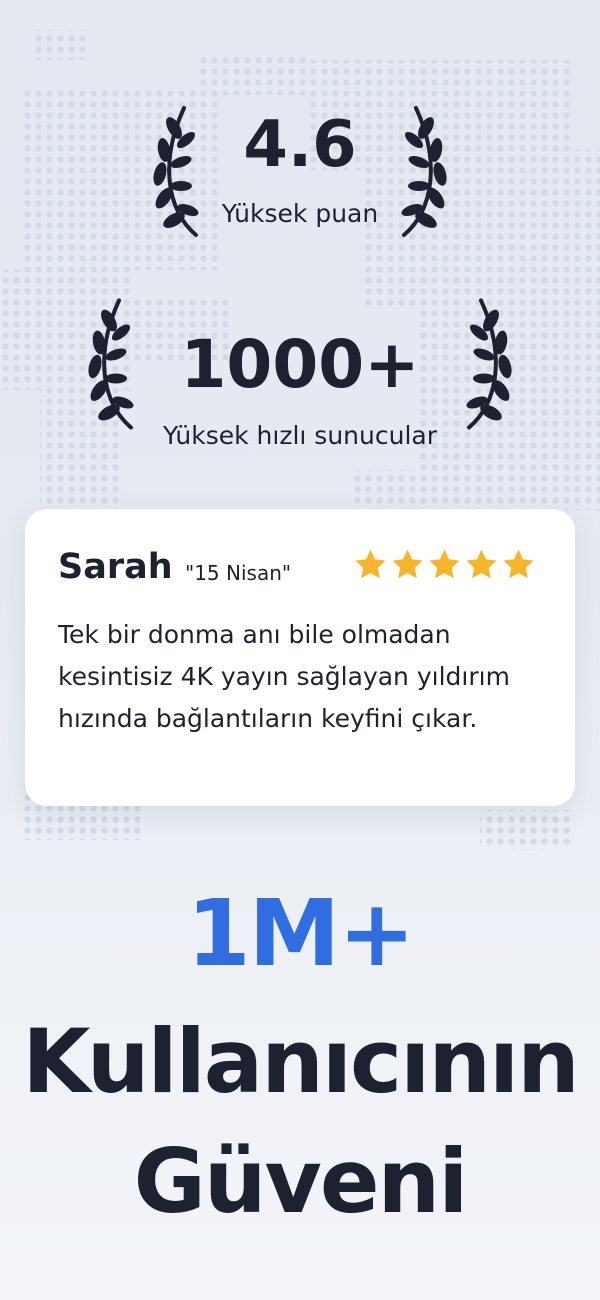 The height and width of the screenshot is (1300, 600). Describe the element at coordinates (300, 364) in the screenshot. I see `award-value-servers: 1000+` at that location.